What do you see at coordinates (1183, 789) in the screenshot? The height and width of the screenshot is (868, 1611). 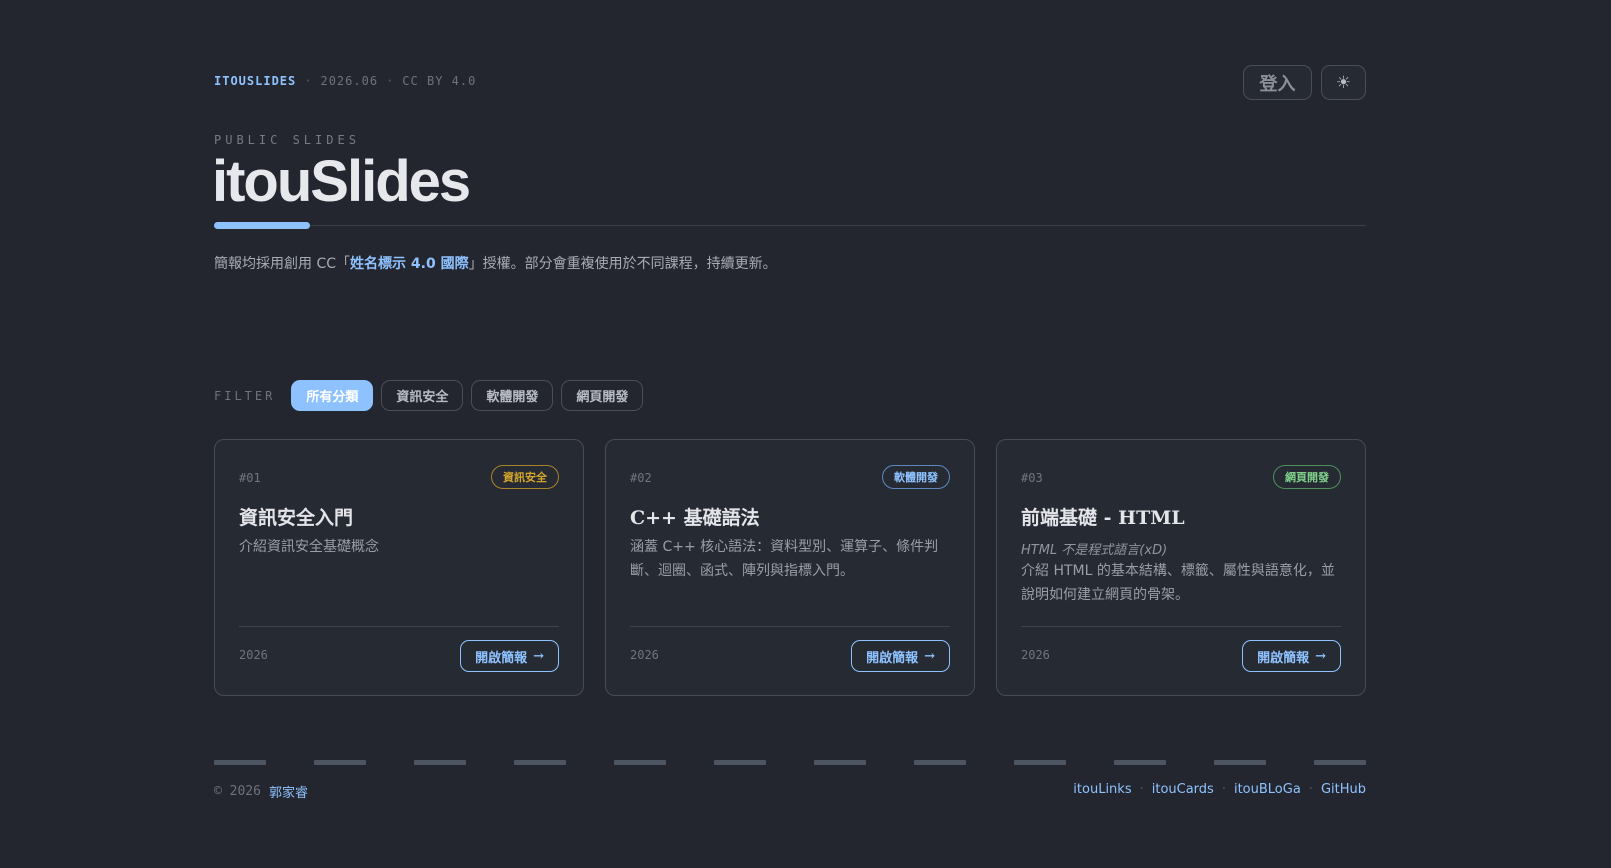 I see `footer-link-itoucards: itouCards` at bounding box center [1183, 789].